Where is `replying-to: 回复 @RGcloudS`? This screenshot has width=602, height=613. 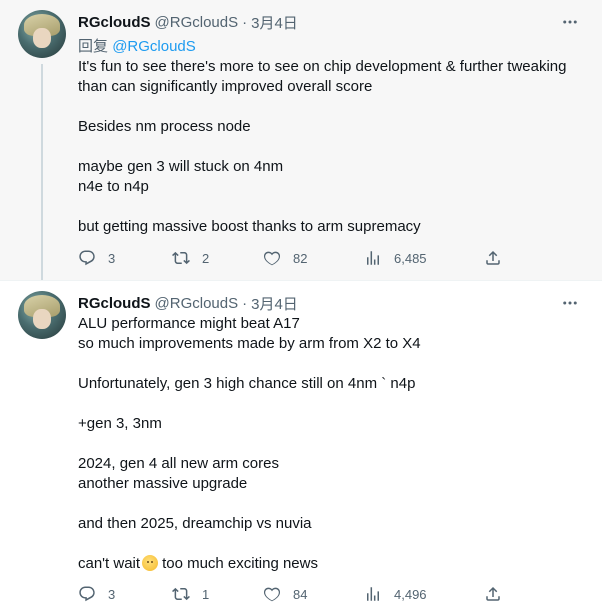
replying-to: 回复 @RGcloudS is located at coordinates (137, 45).